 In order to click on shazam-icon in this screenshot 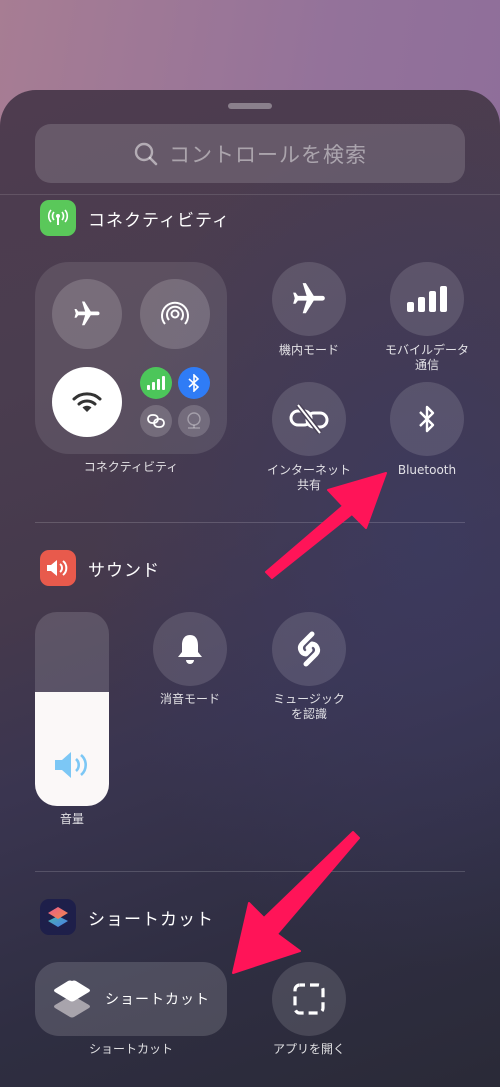, I will do `click(309, 649)`.